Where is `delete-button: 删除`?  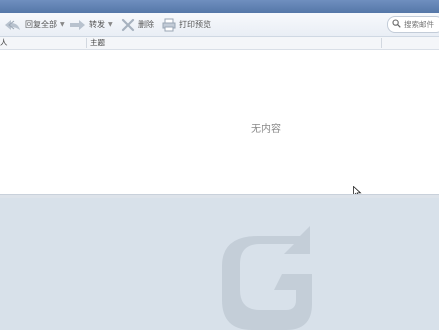
delete-button: 删除 is located at coordinates (137, 24).